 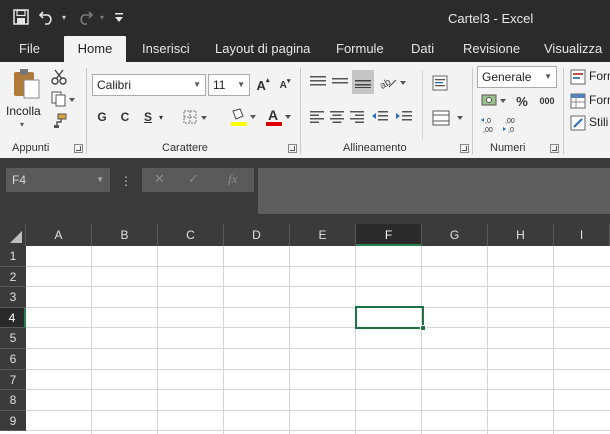 What do you see at coordinates (13, 297) in the screenshot?
I see `row-header-3: 3` at bounding box center [13, 297].